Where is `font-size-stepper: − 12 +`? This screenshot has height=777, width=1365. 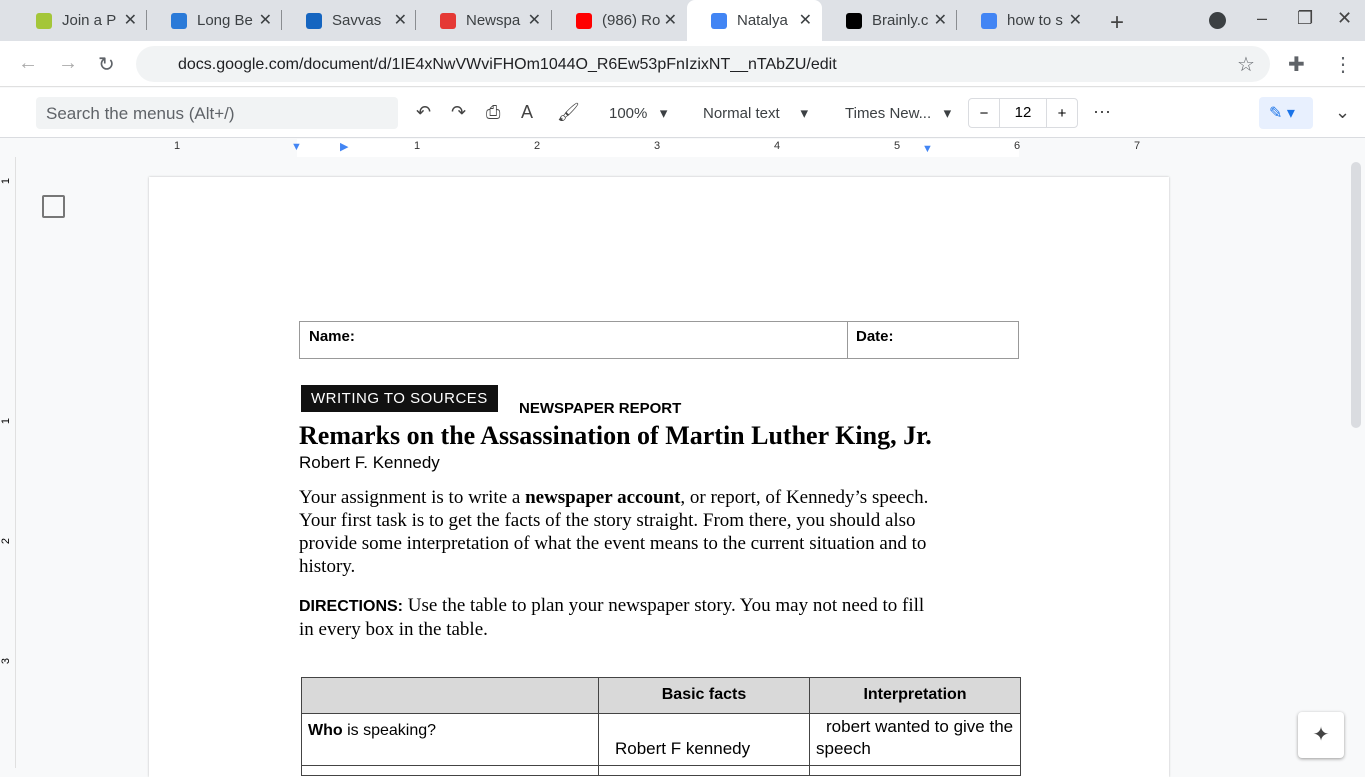
font-size-stepper: − 12 + is located at coordinates (1023, 113).